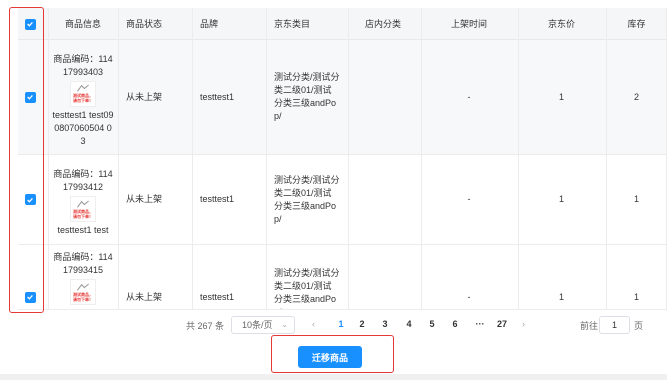  I want to click on page-size-select: 10条/页 ⌄, so click(263, 325).